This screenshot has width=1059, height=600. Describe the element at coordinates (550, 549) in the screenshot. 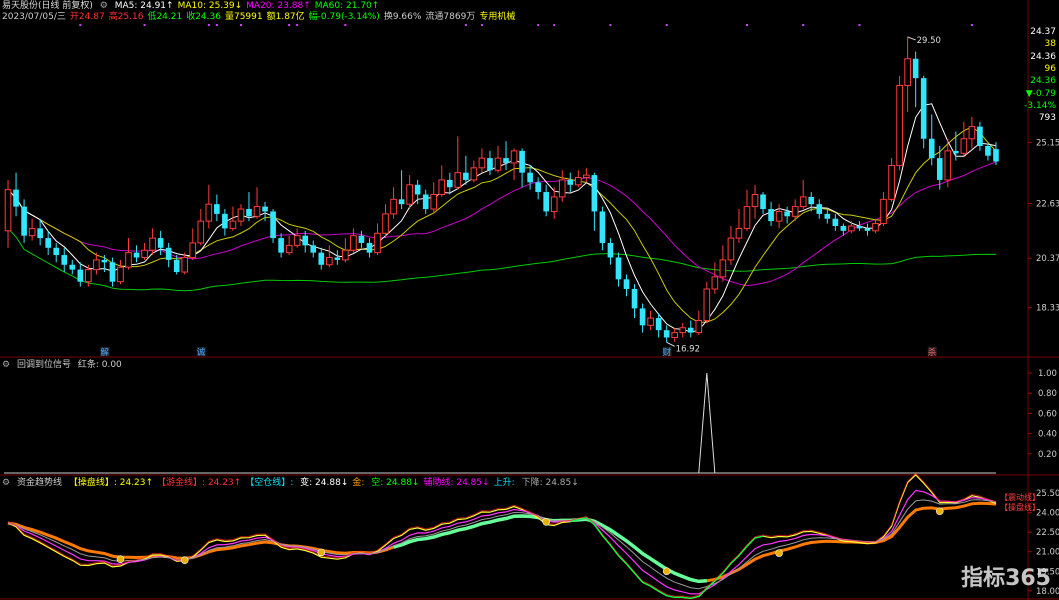

I see `p3-green-thick-segment` at that location.